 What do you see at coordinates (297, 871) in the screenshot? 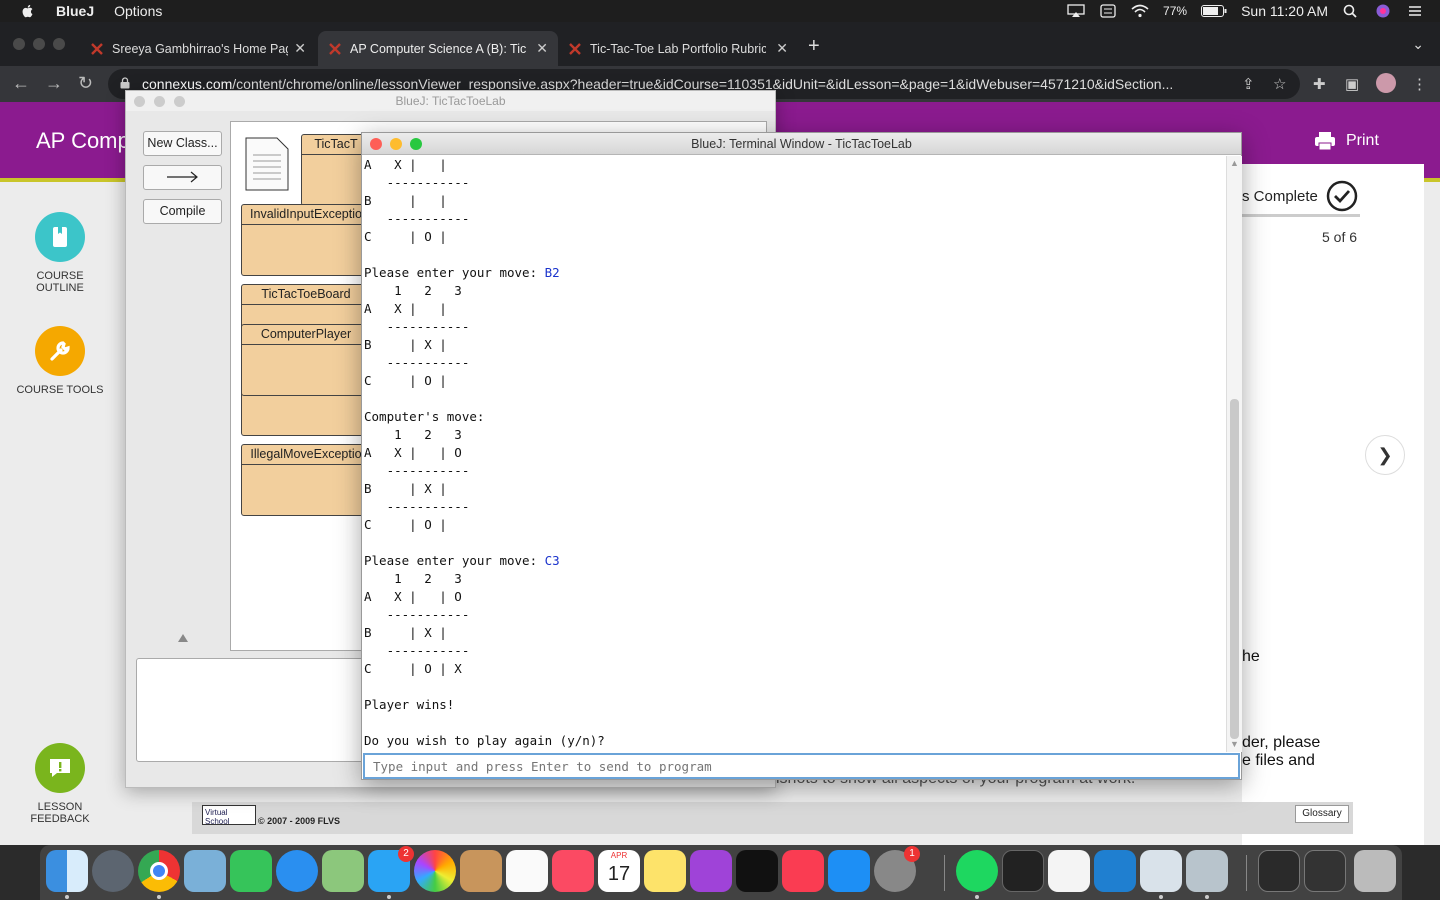
I see `safari-icon` at bounding box center [297, 871].